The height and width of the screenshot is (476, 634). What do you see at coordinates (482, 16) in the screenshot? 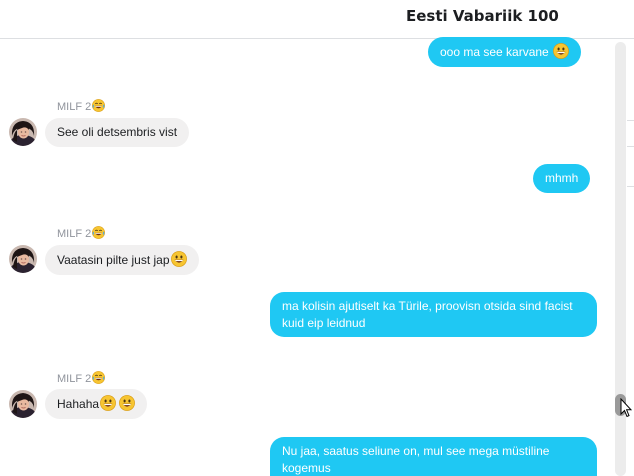
I see `conversation-title: Eesti Vabariik 100` at bounding box center [482, 16].